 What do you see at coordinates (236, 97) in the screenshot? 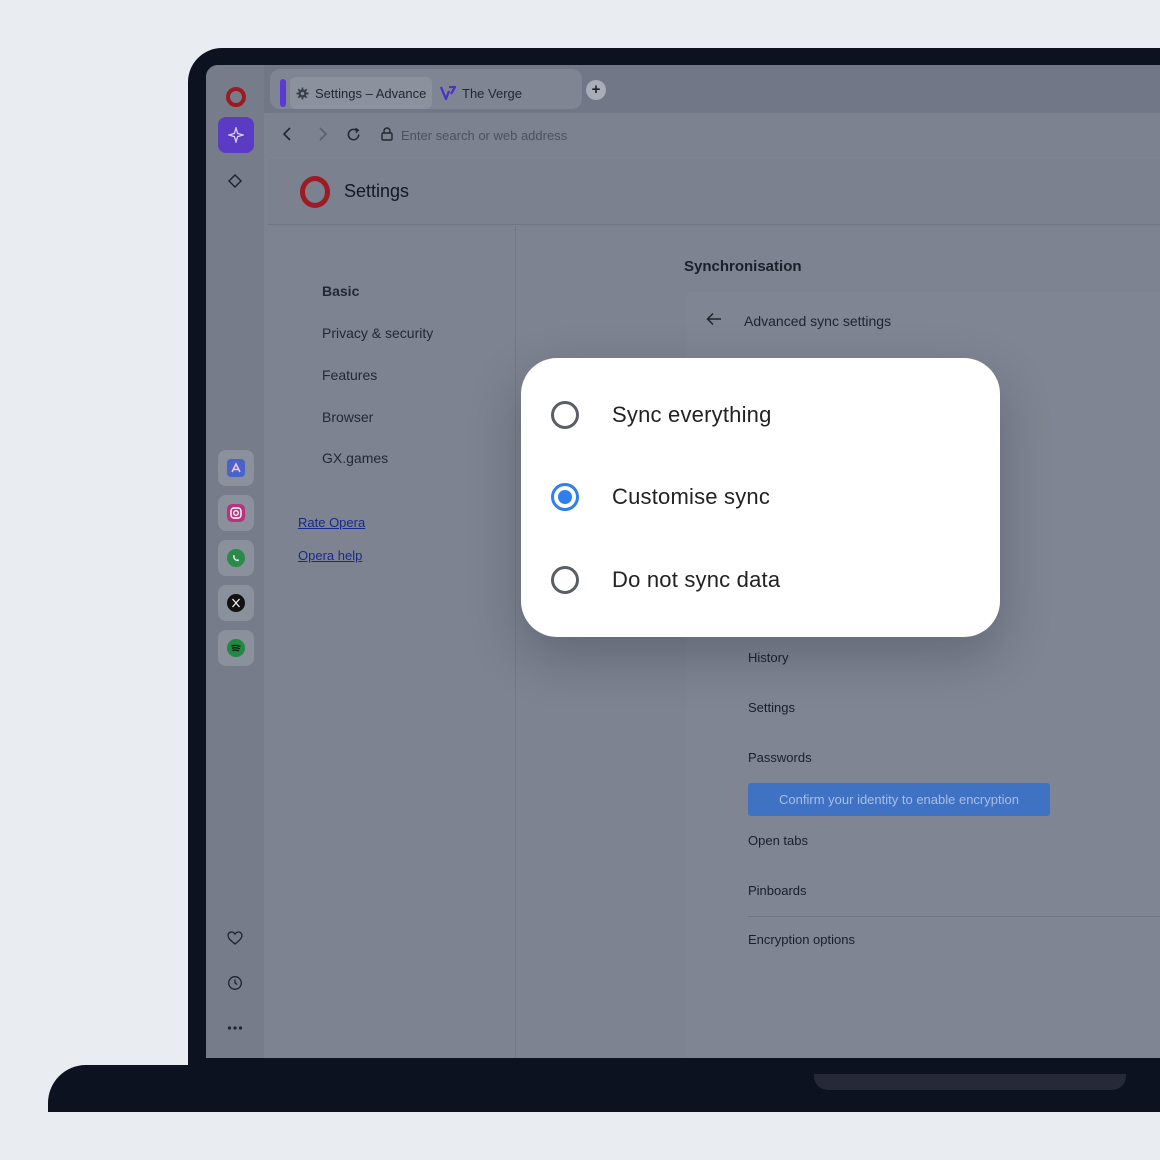
I see `opera-logo-icon` at bounding box center [236, 97].